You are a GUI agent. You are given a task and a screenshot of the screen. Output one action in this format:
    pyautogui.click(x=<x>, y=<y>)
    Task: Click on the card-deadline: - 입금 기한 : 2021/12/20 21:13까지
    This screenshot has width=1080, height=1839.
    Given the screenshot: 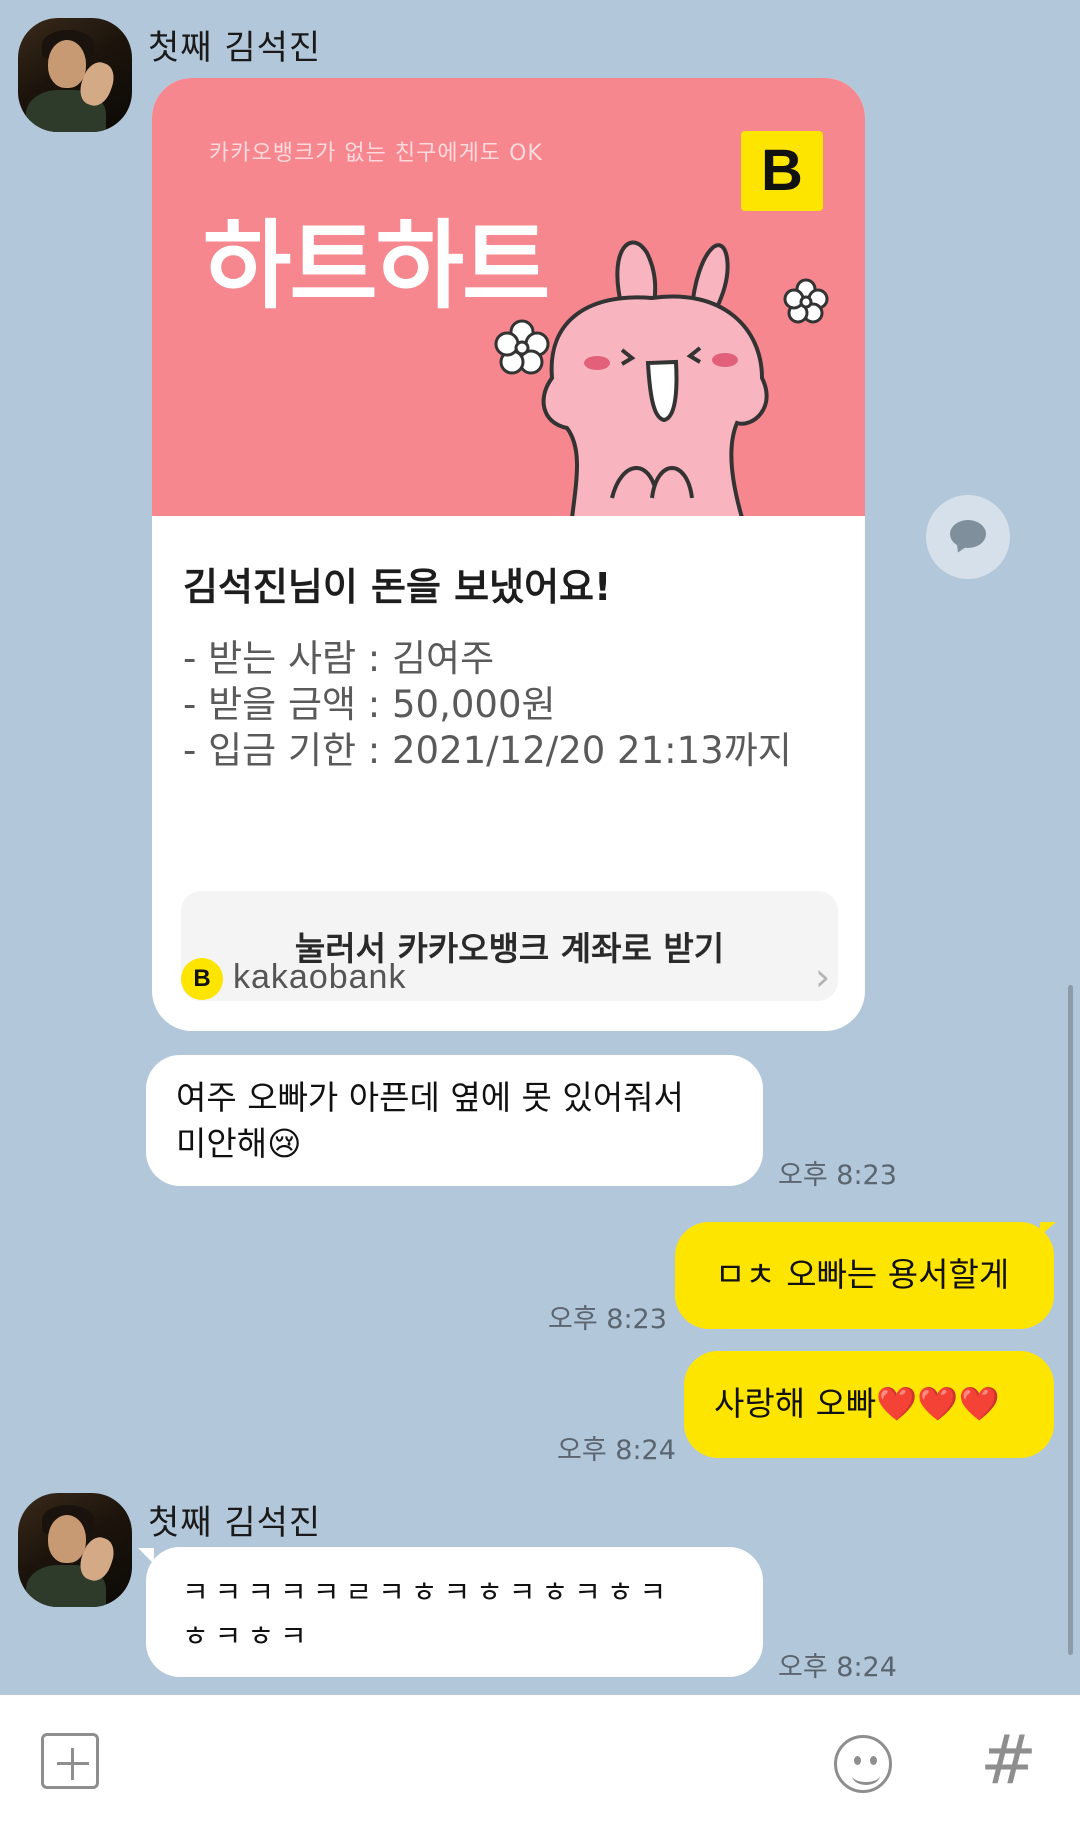 What is the action you would take?
    pyautogui.click(x=487, y=750)
    